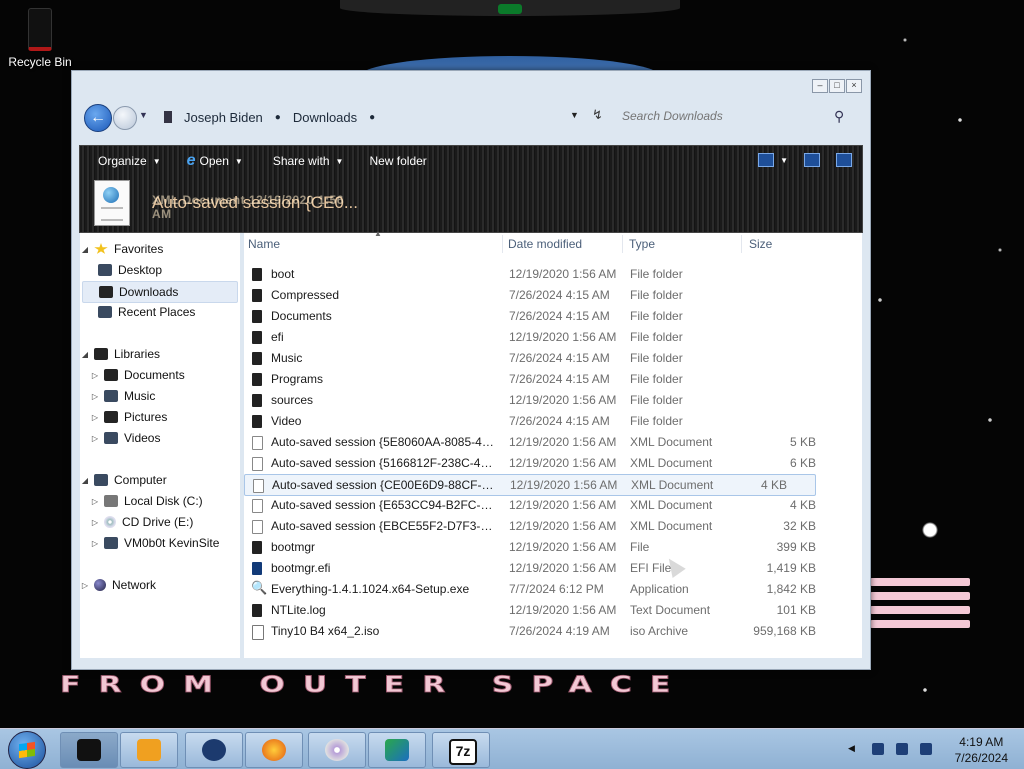  What do you see at coordinates (461, 750) in the screenshot?
I see `taskbar-7zip: 7z` at bounding box center [461, 750].